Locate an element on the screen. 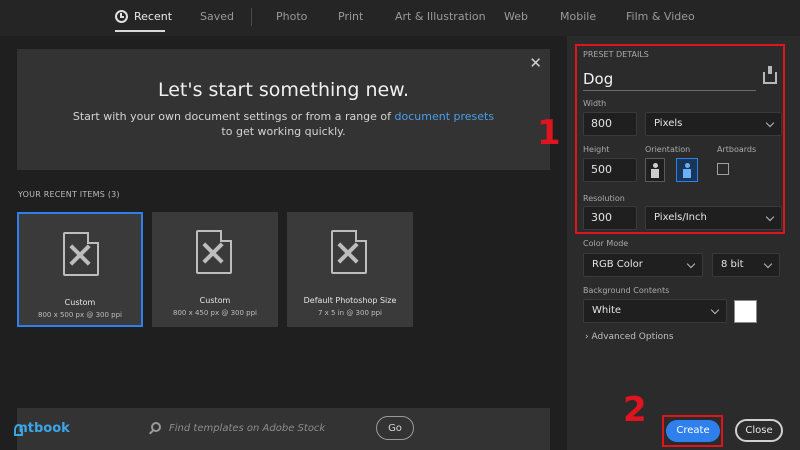  close-icon: ✕ is located at coordinates (535, 63).